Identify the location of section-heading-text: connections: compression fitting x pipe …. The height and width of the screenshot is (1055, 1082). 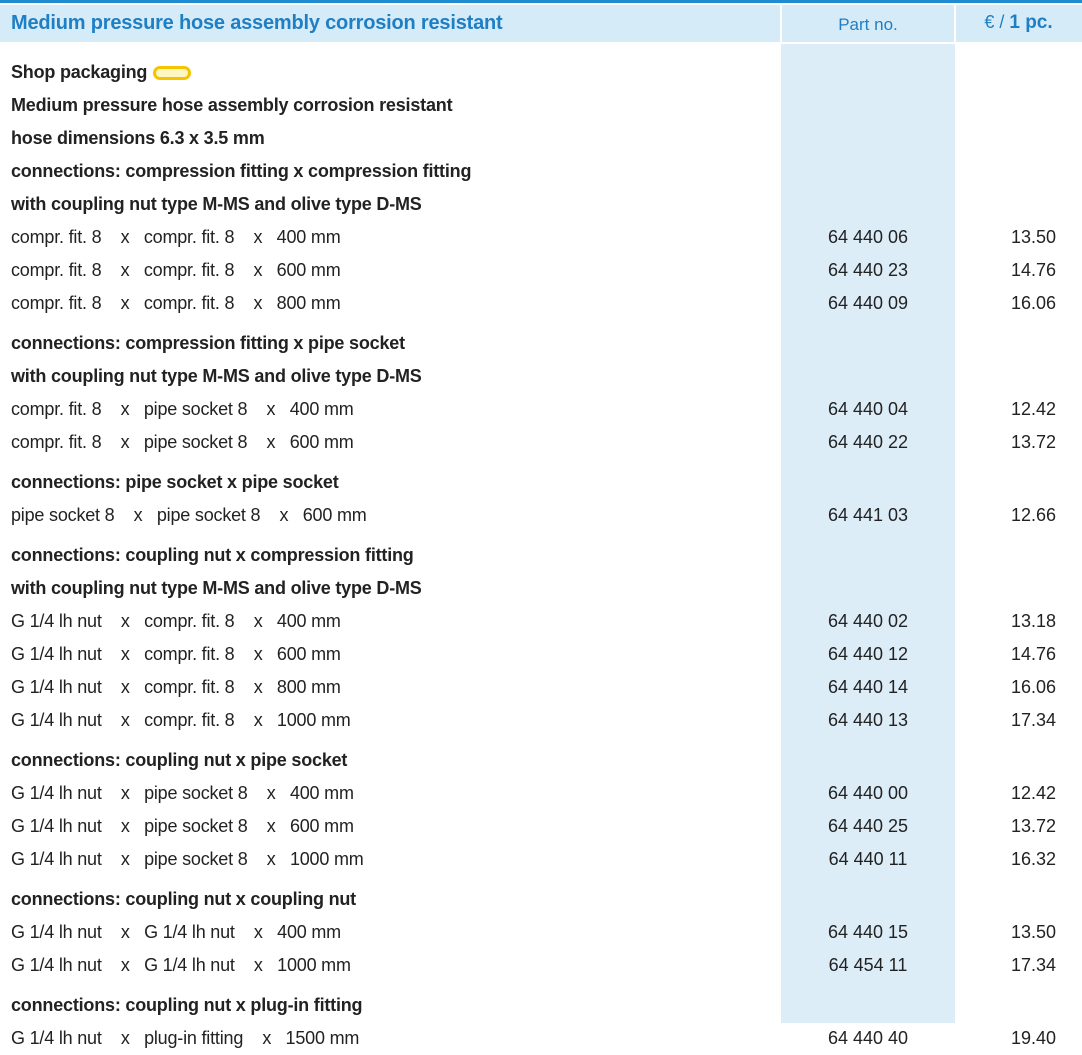
(208, 343).